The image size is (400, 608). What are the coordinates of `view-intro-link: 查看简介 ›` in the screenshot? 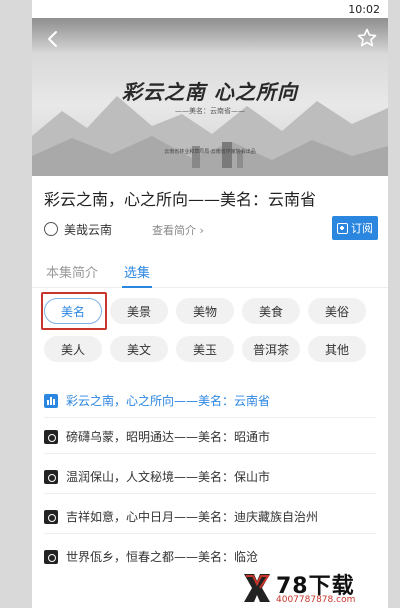 It's located at (178, 230).